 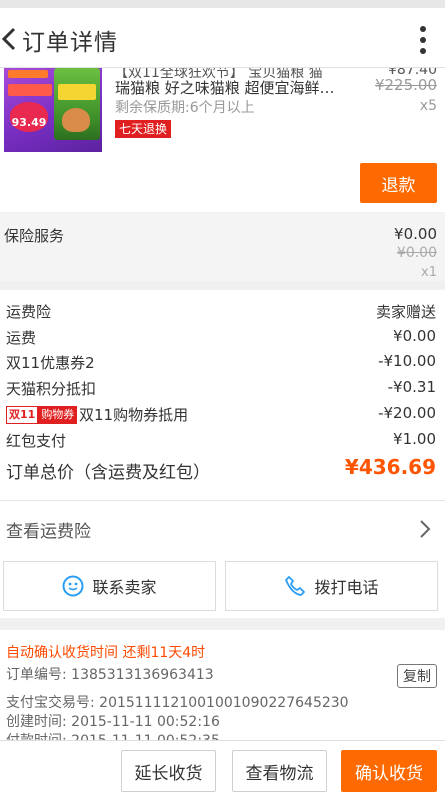 What do you see at coordinates (398, 183) in the screenshot?
I see `refund-button: 退款` at bounding box center [398, 183].